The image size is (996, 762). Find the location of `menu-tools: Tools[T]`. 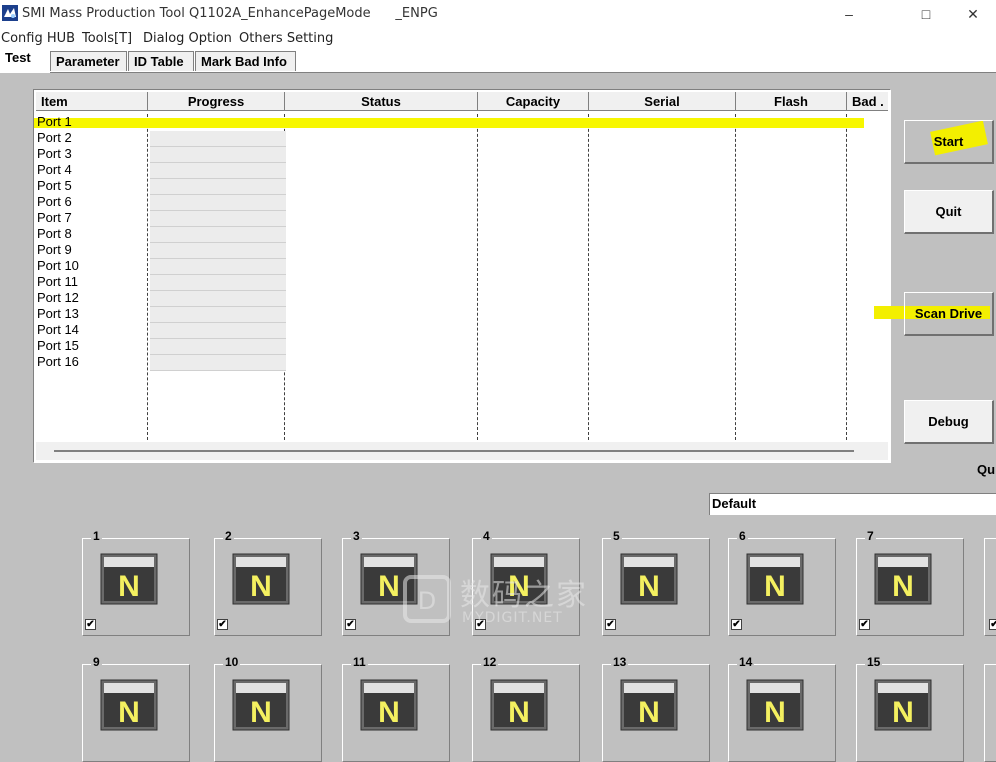

menu-tools: Tools[T] is located at coordinates (107, 38).